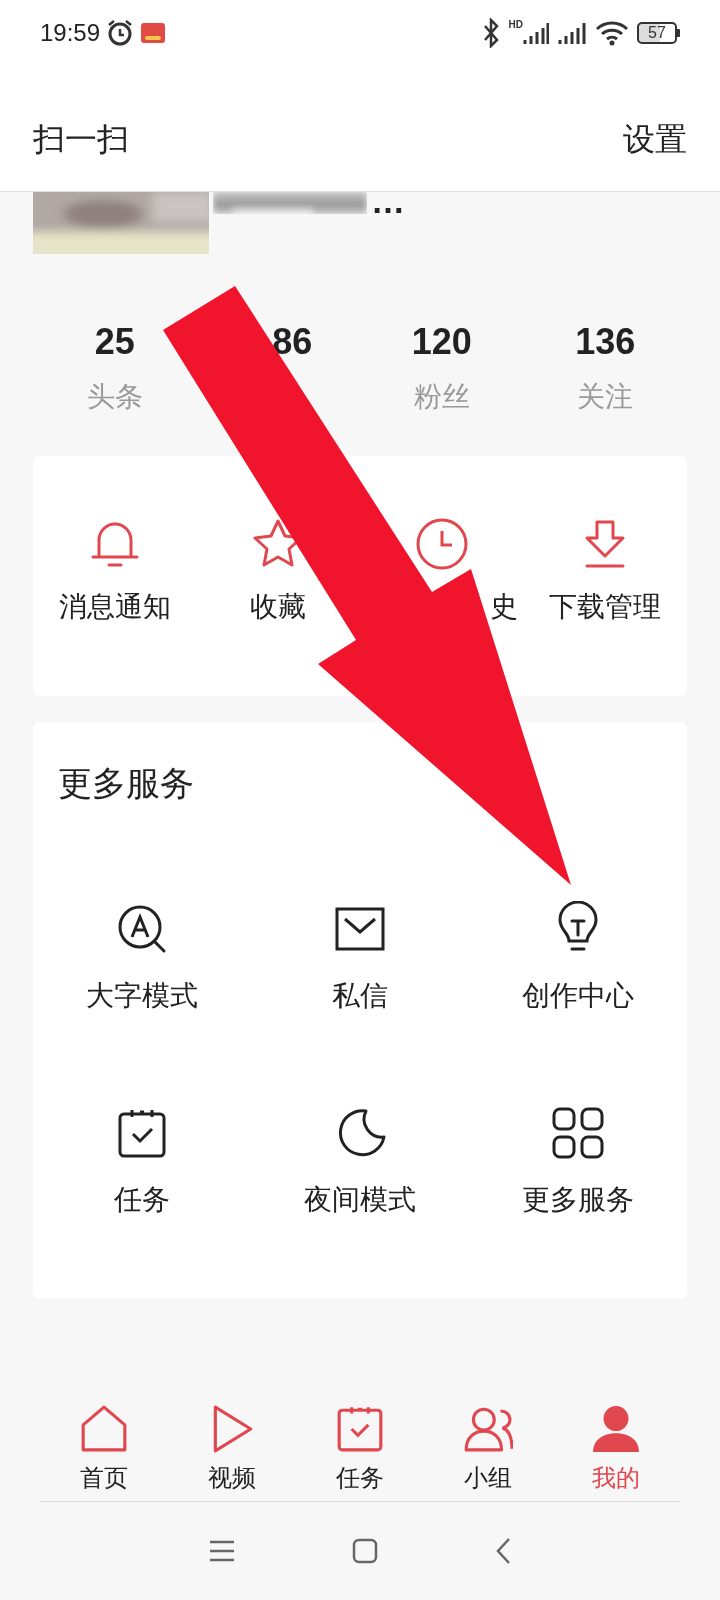 The width and height of the screenshot is (720, 1600). What do you see at coordinates (441, 342) in the screenshot?
I see `stat-value: 120` at bounding box center [441, 342].